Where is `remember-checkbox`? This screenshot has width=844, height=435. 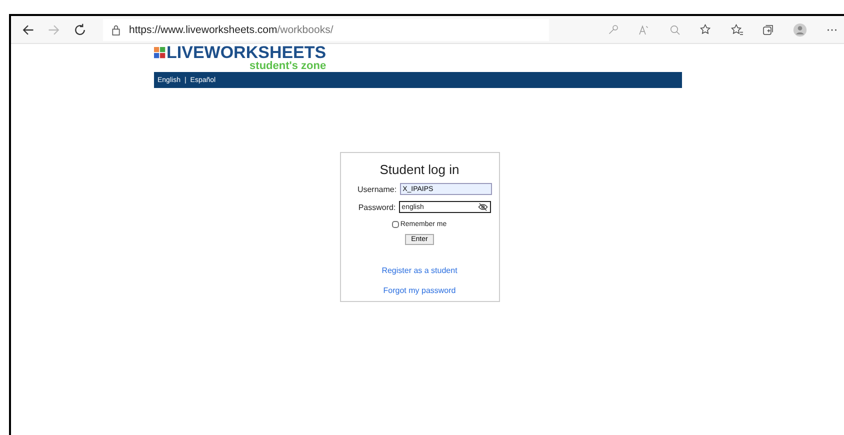
remember-checkbox is located at coordinates (396, 224).